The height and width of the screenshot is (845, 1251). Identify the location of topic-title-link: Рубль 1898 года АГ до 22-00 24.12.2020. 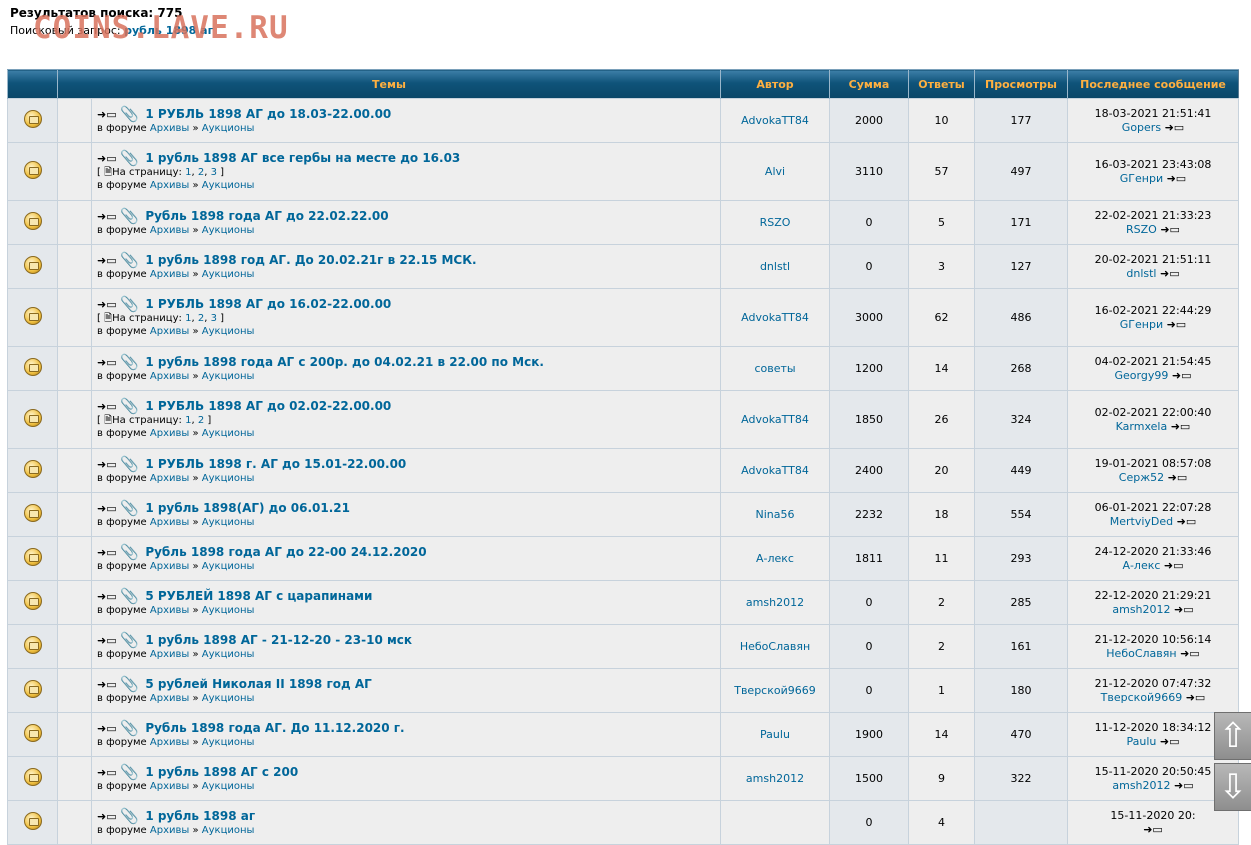
(285, 552).